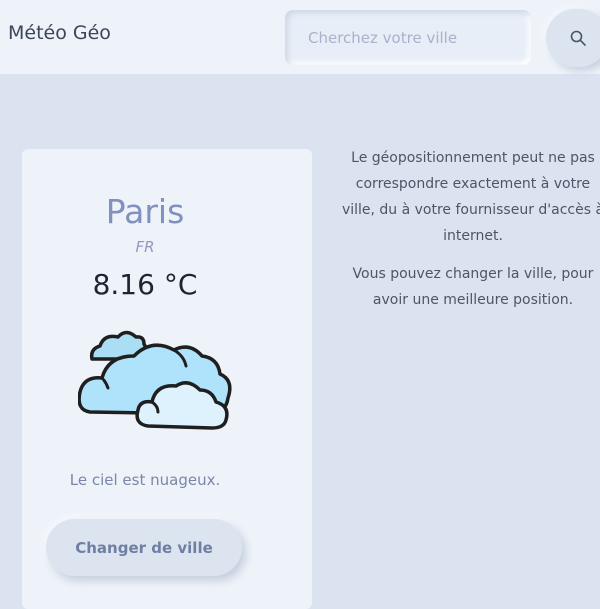 The image size is (600, 609). I want to click on search-icon, so click(578, 38).